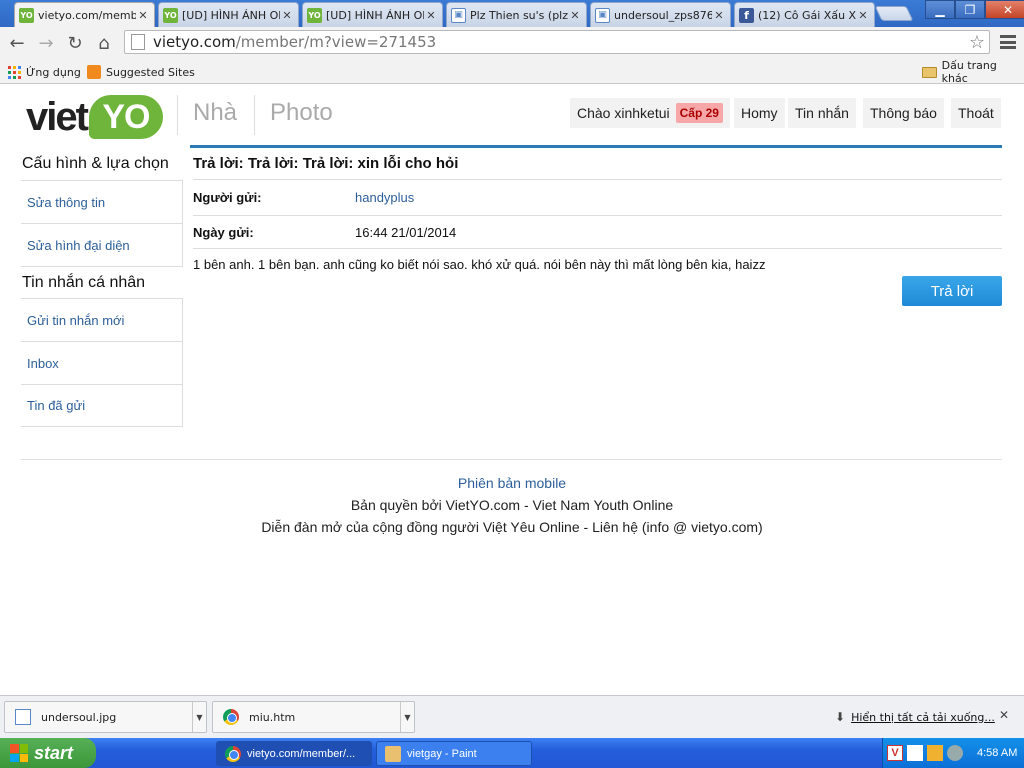  I want to click on browser-tab: YO vietyo.com/member ✕, so click(84, 14).